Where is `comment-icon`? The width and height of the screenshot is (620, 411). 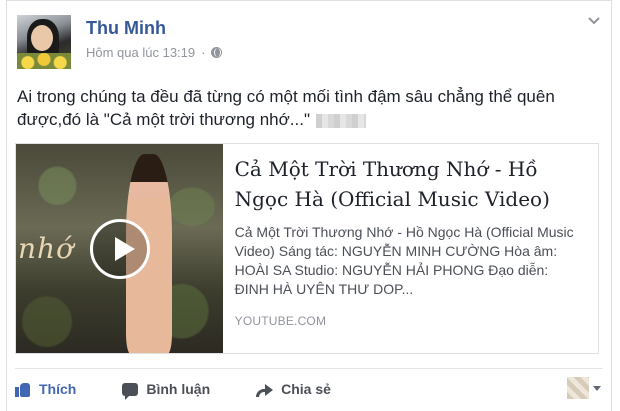
comment-icon is located at coordinates (130, 391).